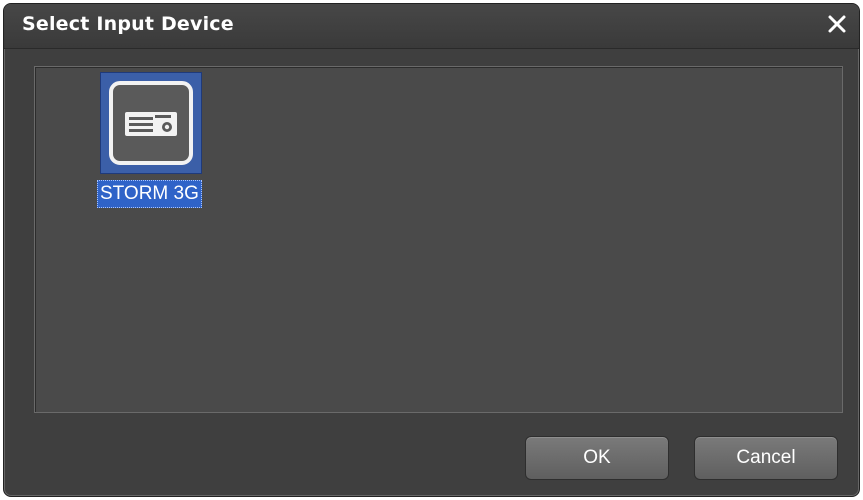  I want to click on ok-button: OK, so click(597, 458).